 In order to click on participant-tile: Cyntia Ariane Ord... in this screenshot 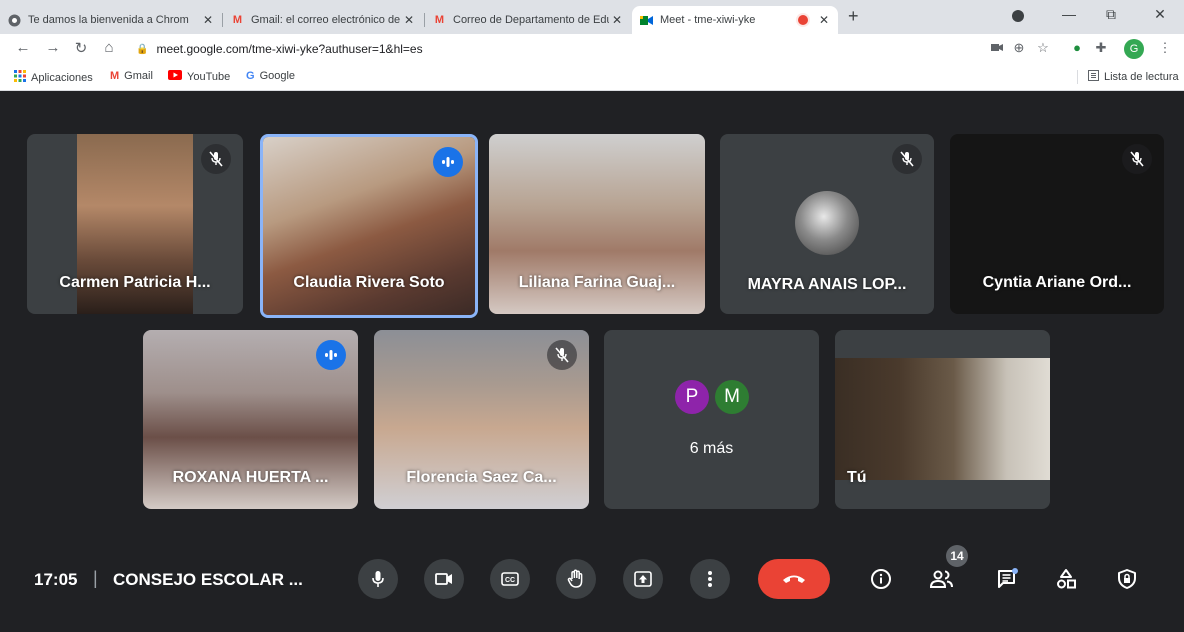, I will do `click(1057, 224)`.